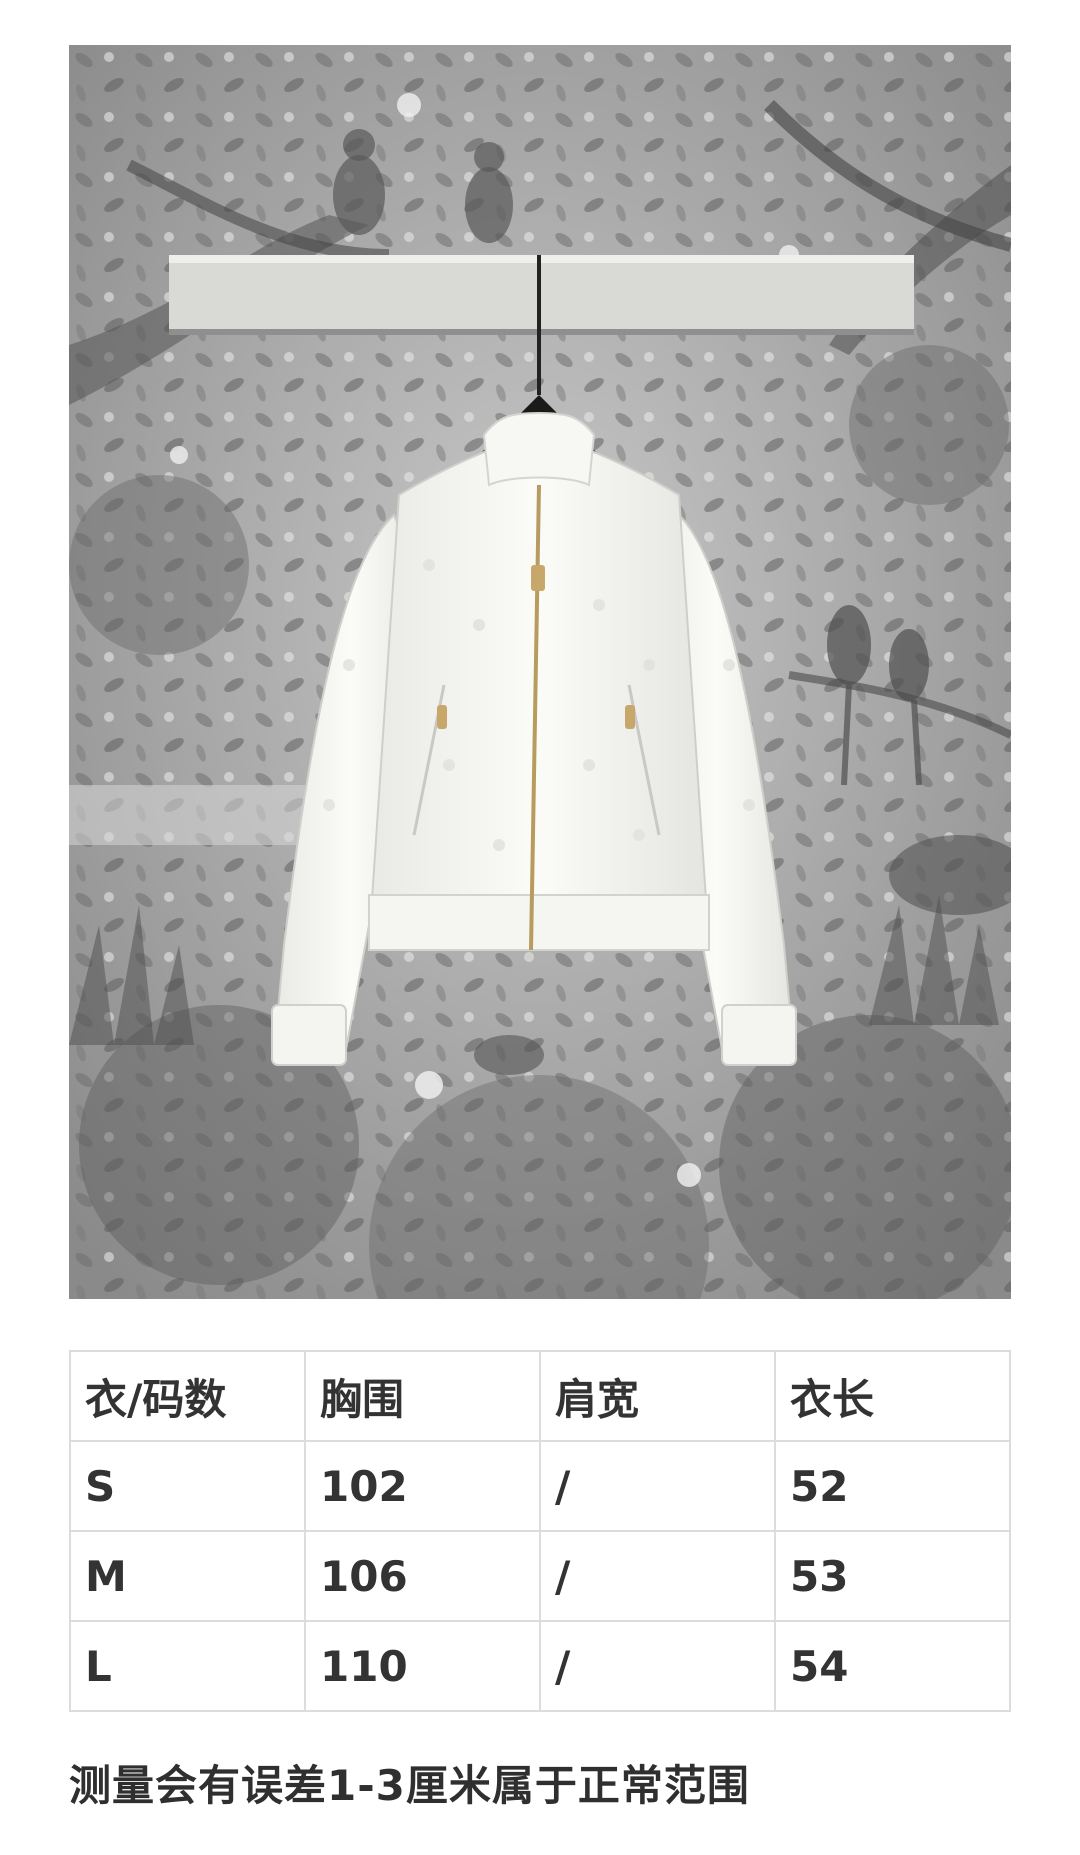  What do you see at coordinates (187, 1666) in the screenshot?
I see `size-cell: L` at bounding box center [187, 1666].